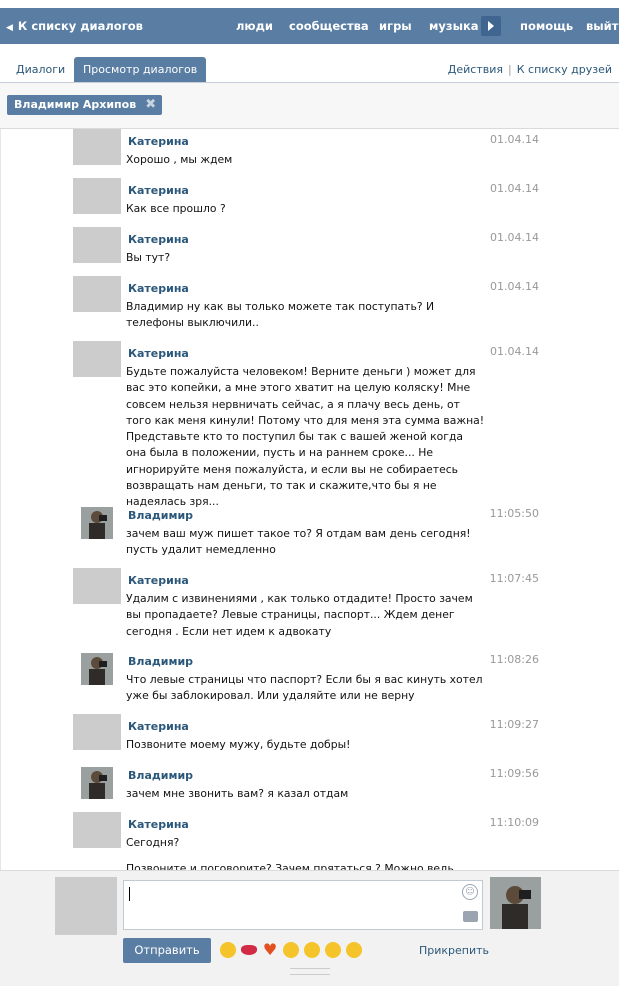  What do you see at coordinates (148, 257) in the screenshot?
I see `message-text: Вы тут?` at bounding box center [148, 257].